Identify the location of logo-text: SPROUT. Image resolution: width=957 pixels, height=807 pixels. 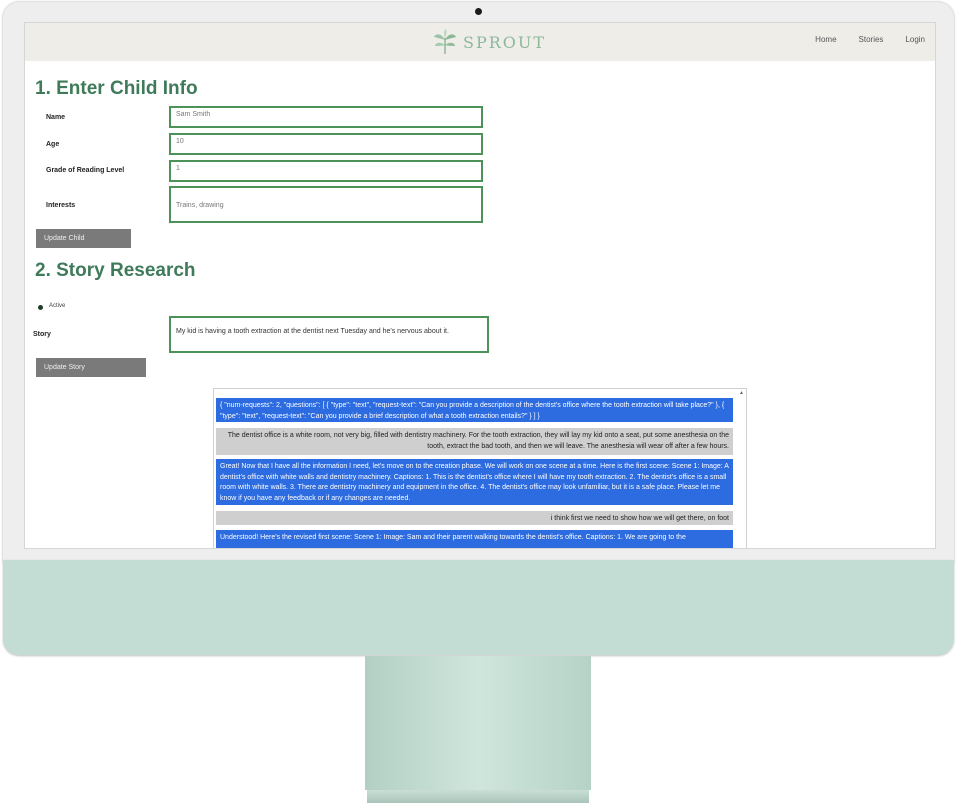
(505, 42).